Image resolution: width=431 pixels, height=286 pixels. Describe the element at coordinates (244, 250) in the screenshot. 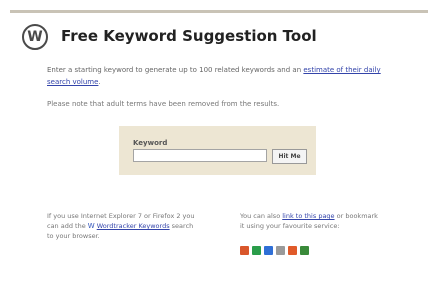

I see `digg-icon` at that location.